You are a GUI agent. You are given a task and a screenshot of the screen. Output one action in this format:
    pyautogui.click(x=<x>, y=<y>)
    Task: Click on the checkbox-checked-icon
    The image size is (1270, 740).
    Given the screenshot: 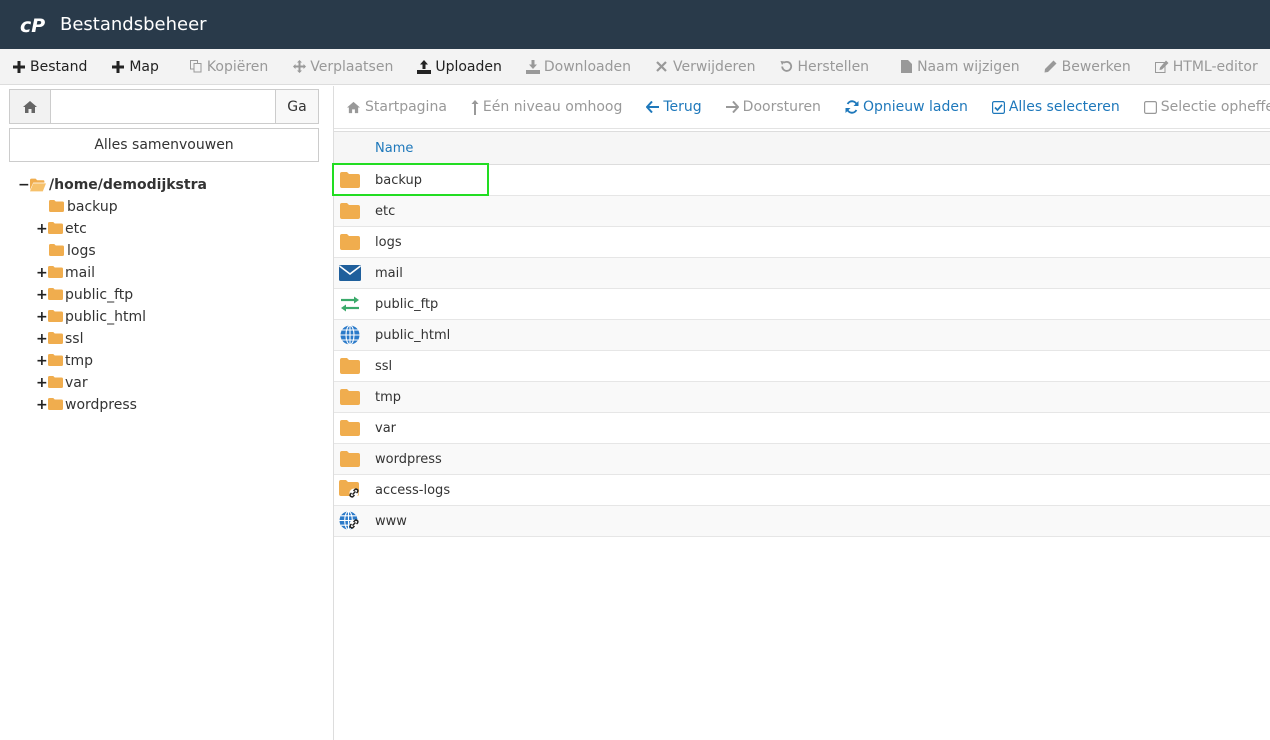 What is the action you would take?
    pyautogui.click(x=998, y=107)
    